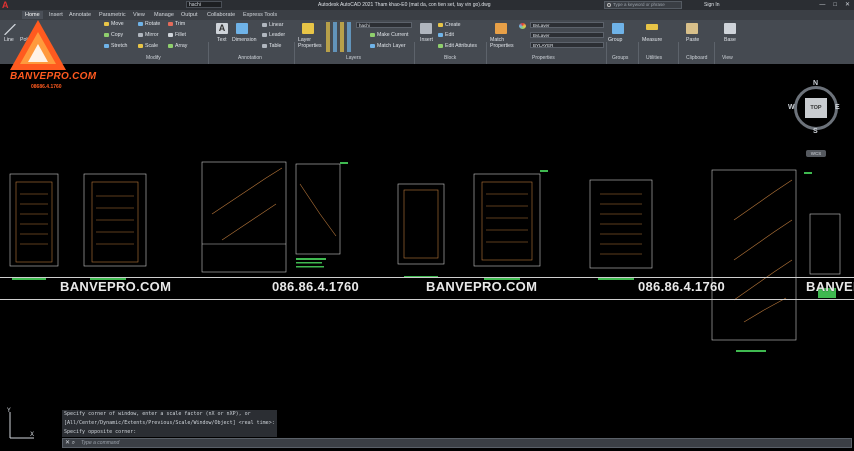 This screenshot has width=854, height=451. I want to click on viewcube: N S E W TOP WCS, so click(815, 118).